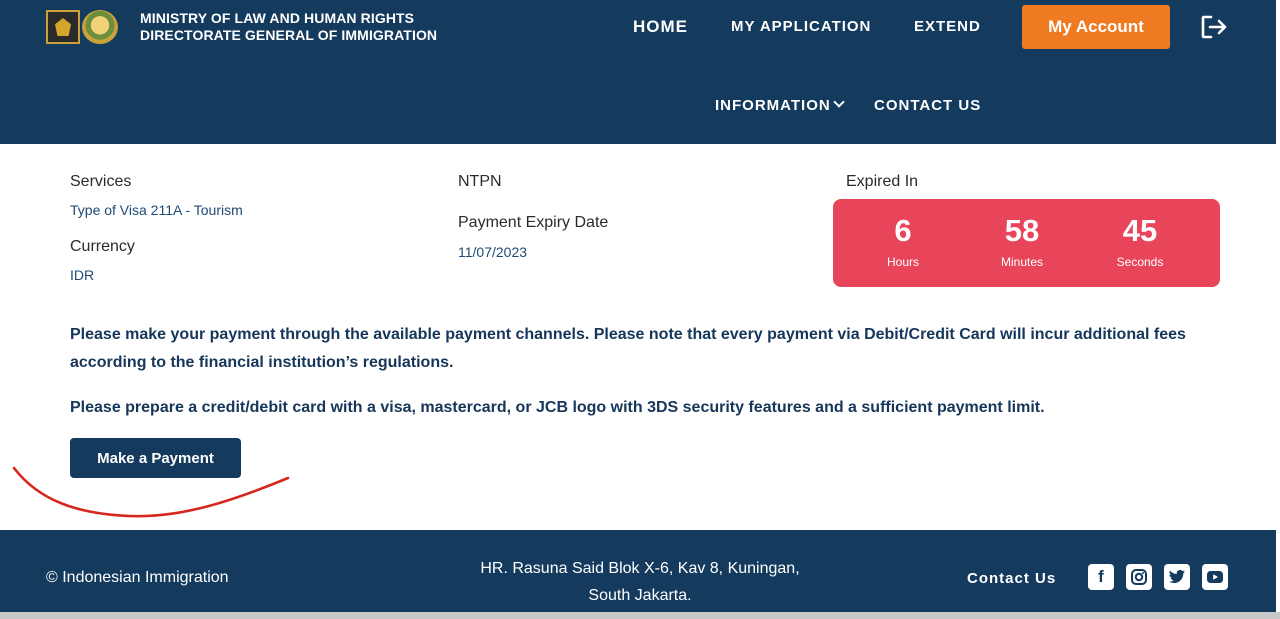  I want to click on countdown-seconds: 45 Seconds, so click(1140, 241).